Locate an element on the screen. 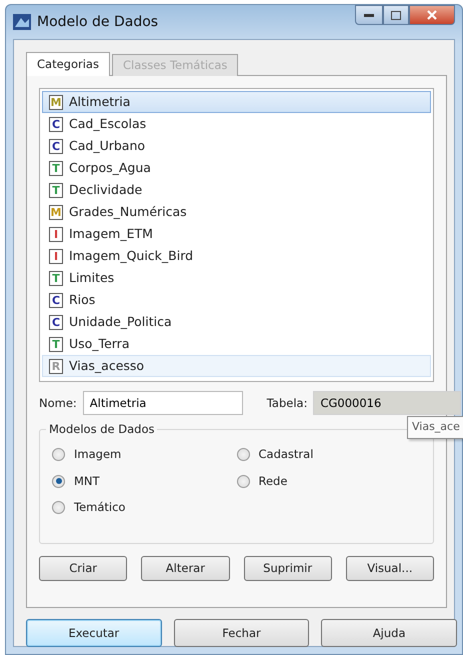 The width and height of the screenshot is (463, 655). tab: Categorias is located at coordinates (68, 64).